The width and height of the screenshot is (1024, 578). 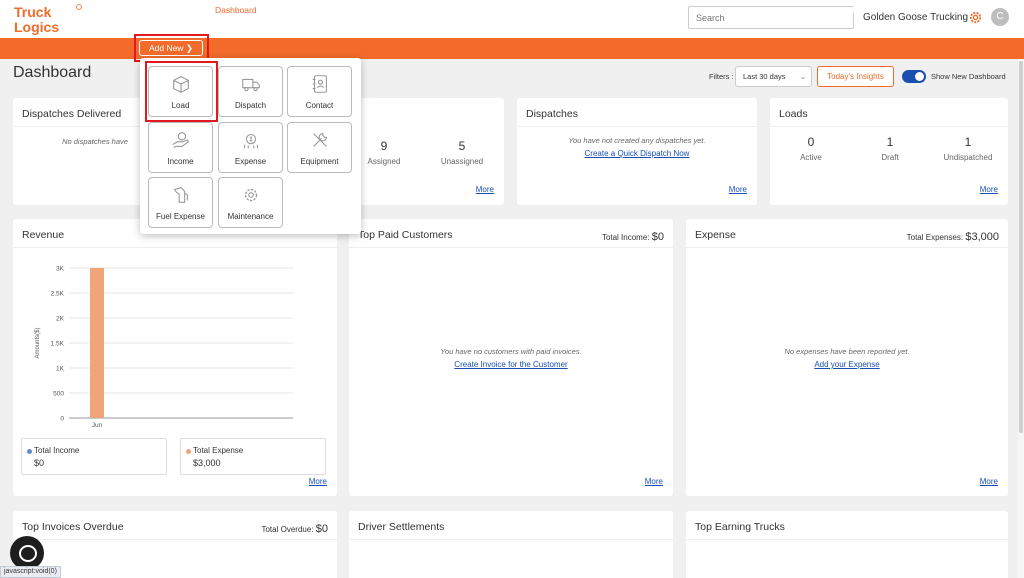 I want to click on total-label: Total Income:, so click(x=625, y=237).